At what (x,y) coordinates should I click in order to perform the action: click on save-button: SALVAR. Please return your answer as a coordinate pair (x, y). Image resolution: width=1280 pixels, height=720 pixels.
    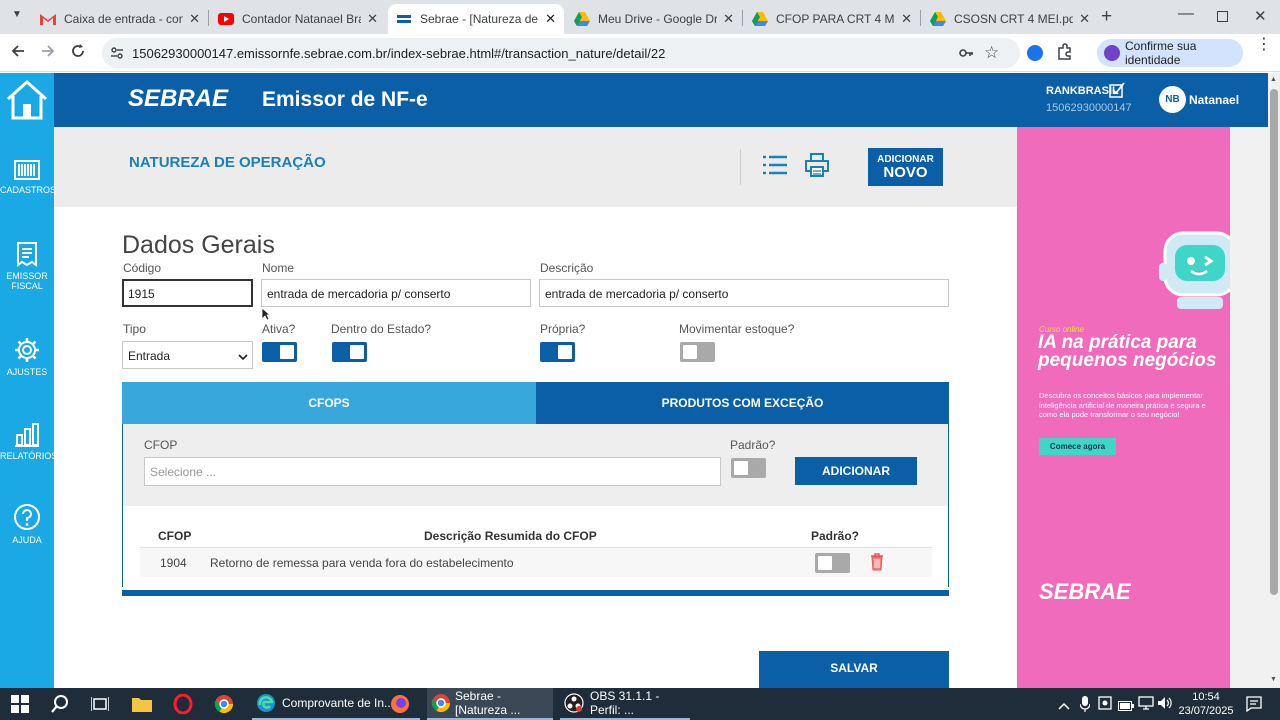
    Looking at the image, I should click on (854, 669).